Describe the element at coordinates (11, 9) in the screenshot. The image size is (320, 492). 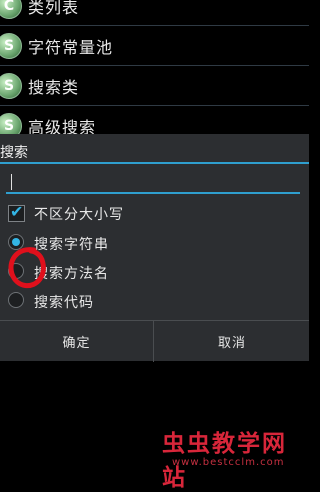
I see `class-badge-icon: C` at that location.